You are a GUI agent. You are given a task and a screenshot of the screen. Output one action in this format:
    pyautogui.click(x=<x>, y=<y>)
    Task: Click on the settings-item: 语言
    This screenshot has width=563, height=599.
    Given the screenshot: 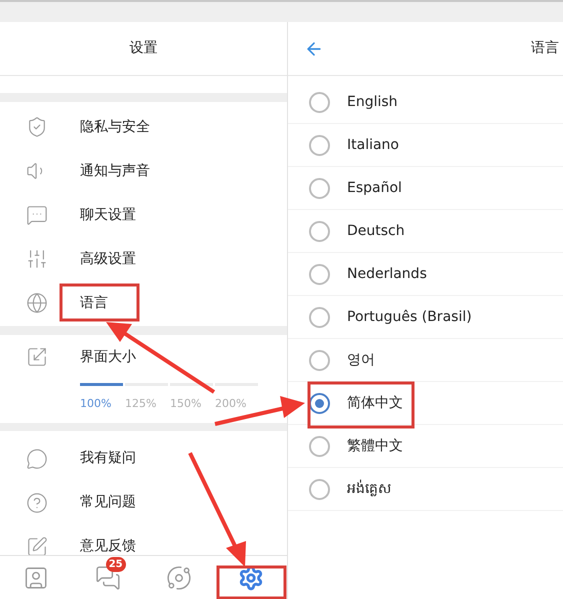 What is the action you would take?
    pyautogui.click(x=94, y=303)
    